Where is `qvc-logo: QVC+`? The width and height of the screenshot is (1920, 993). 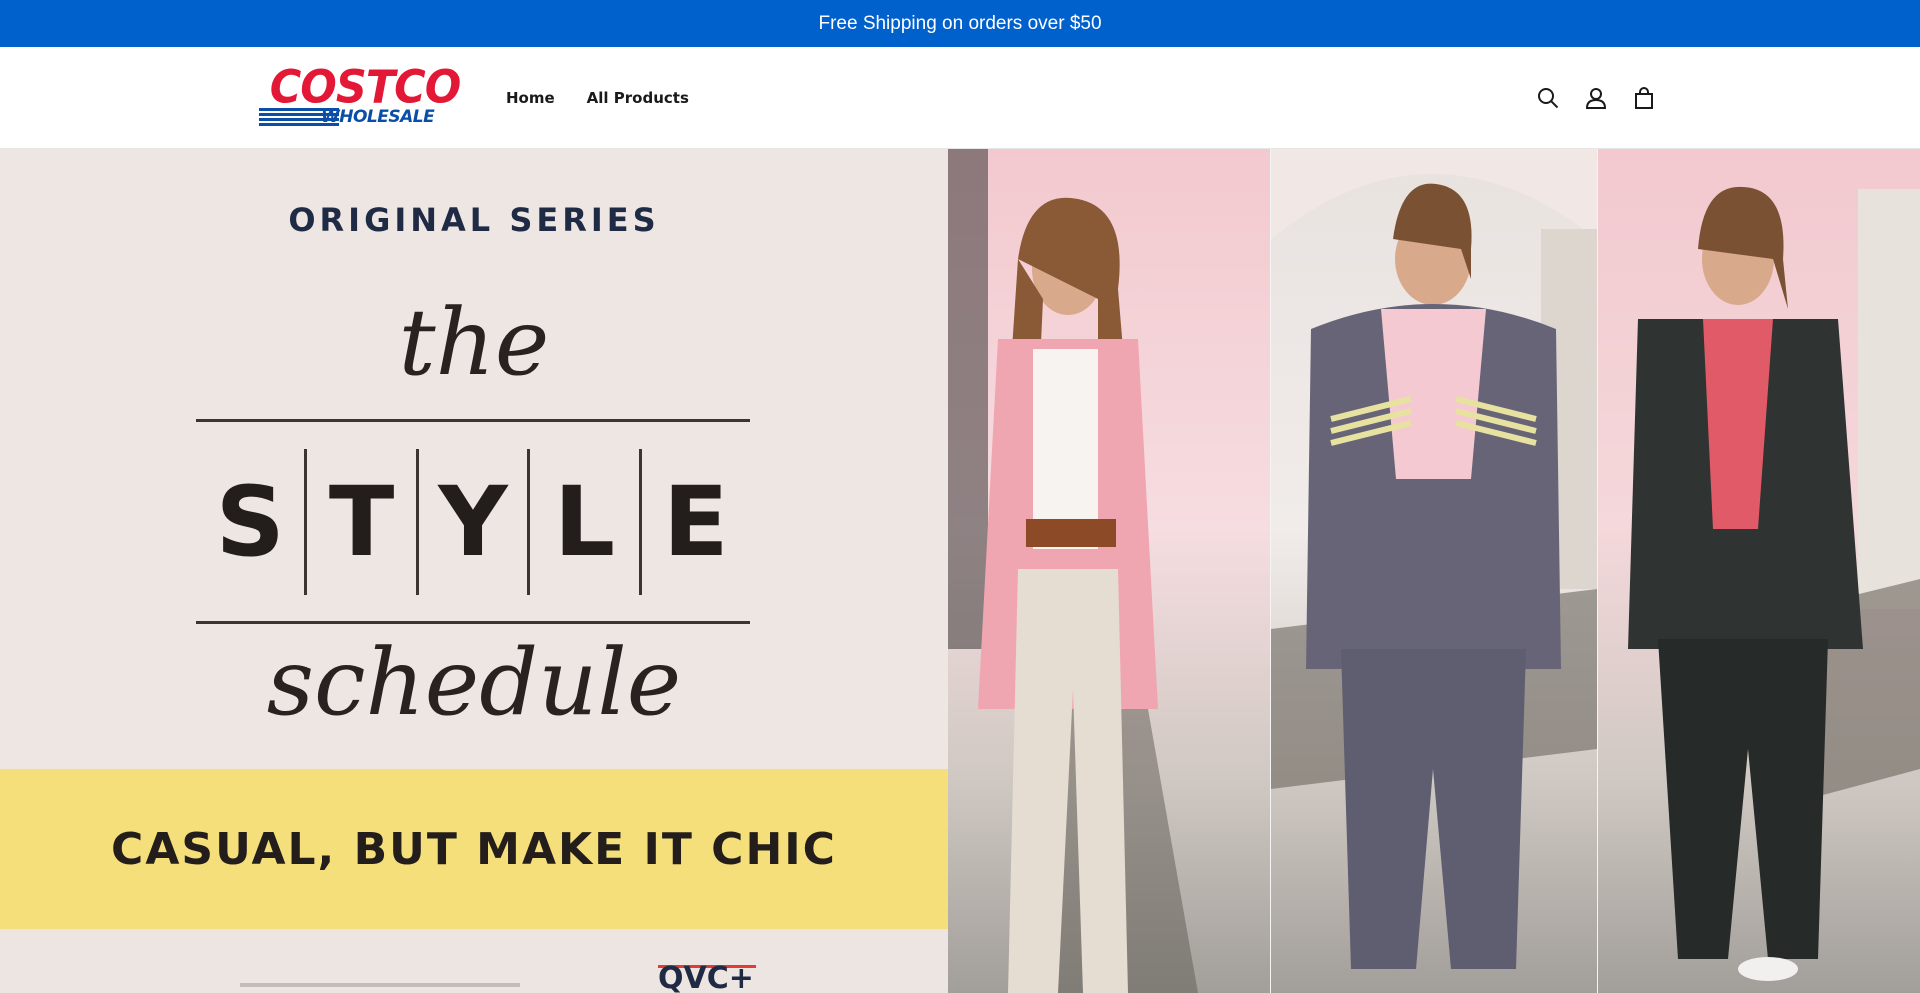
qvc-logo: QVC+ is located at coordinates (706, 977).